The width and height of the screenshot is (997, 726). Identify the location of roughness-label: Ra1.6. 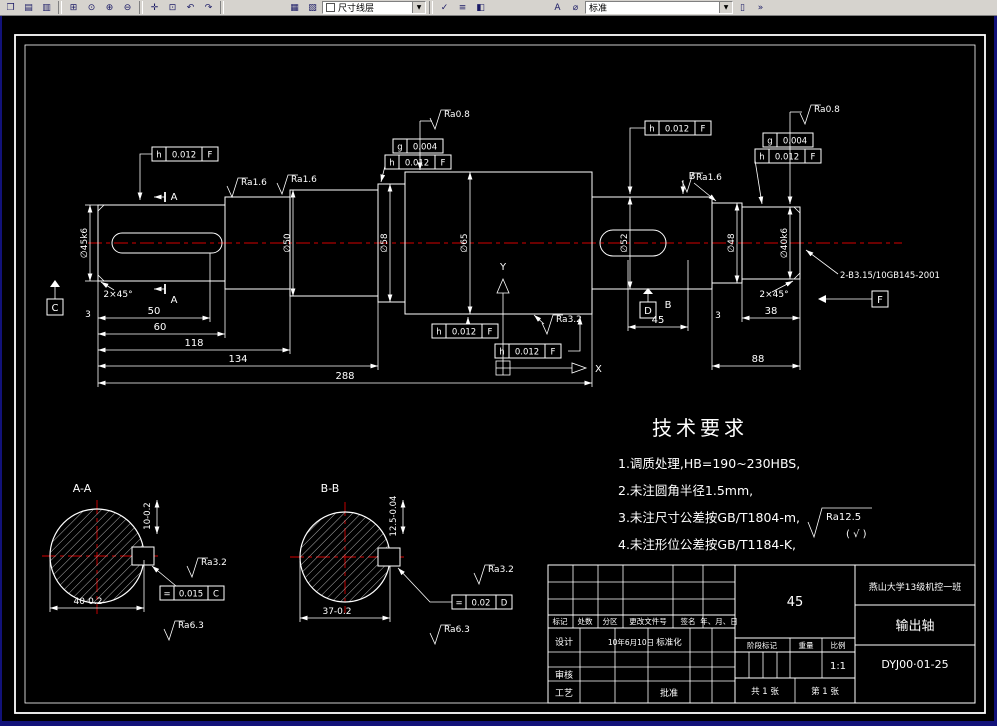
(709, 178).